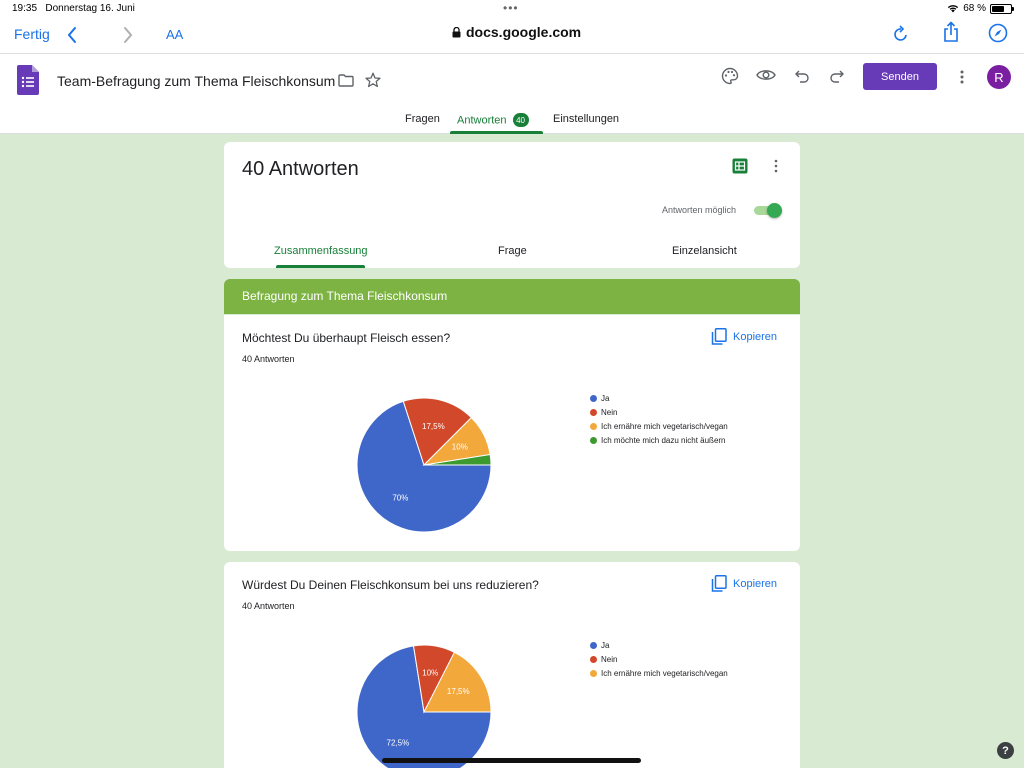 Image resolution: width=1024 pixels, height=768 pixels. What do you see at coordinates (699, 210) in the screenshot?
I see `accepting-responses-label: Antworten möglich` at bounding box center [699, 210].